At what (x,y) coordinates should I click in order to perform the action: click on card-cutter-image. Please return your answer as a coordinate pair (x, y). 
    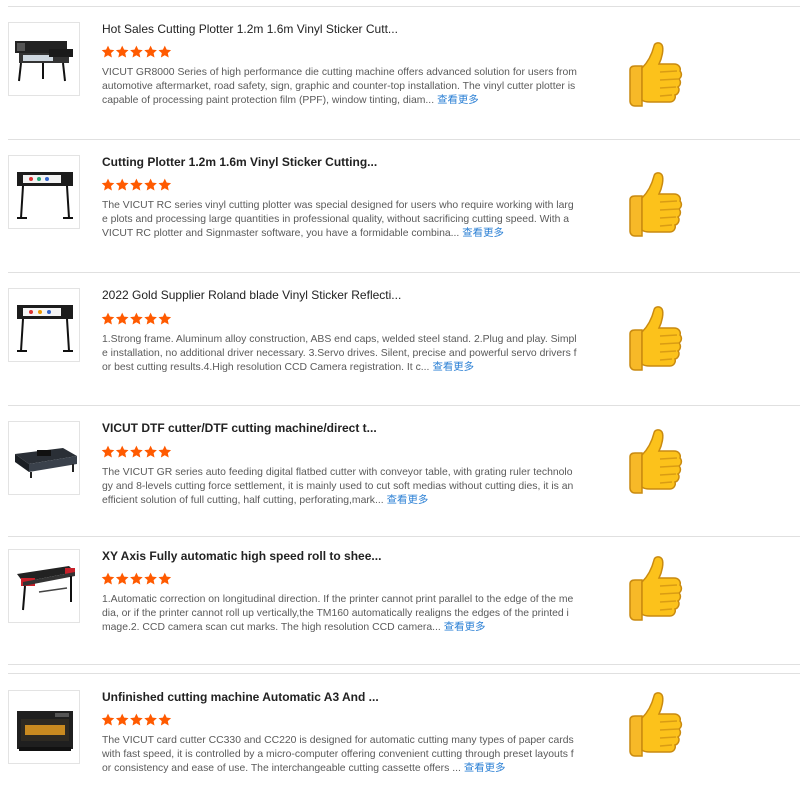
    Looking at the image, I should click on (45, 731).